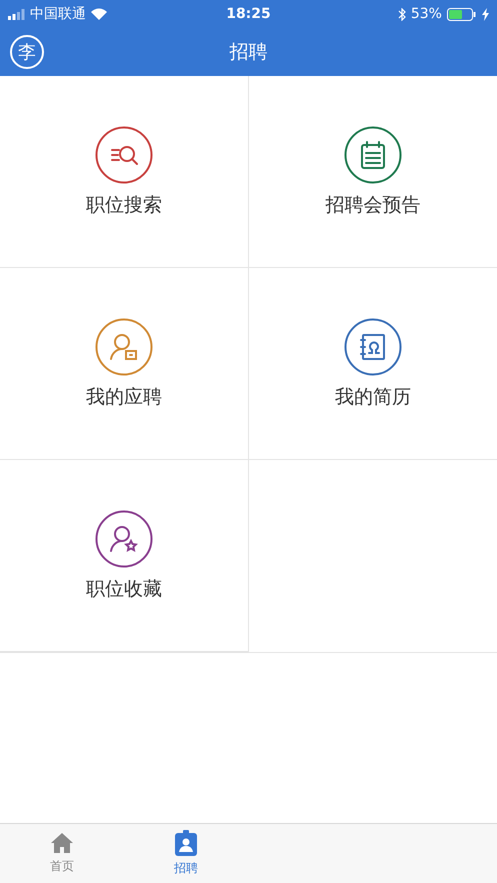 This screenshot has width=497, height=883. What do you see at coordinates (58, 14) in the screenshot?
I see `carrier-name: 中国联通` at bounding box center [58, 14].